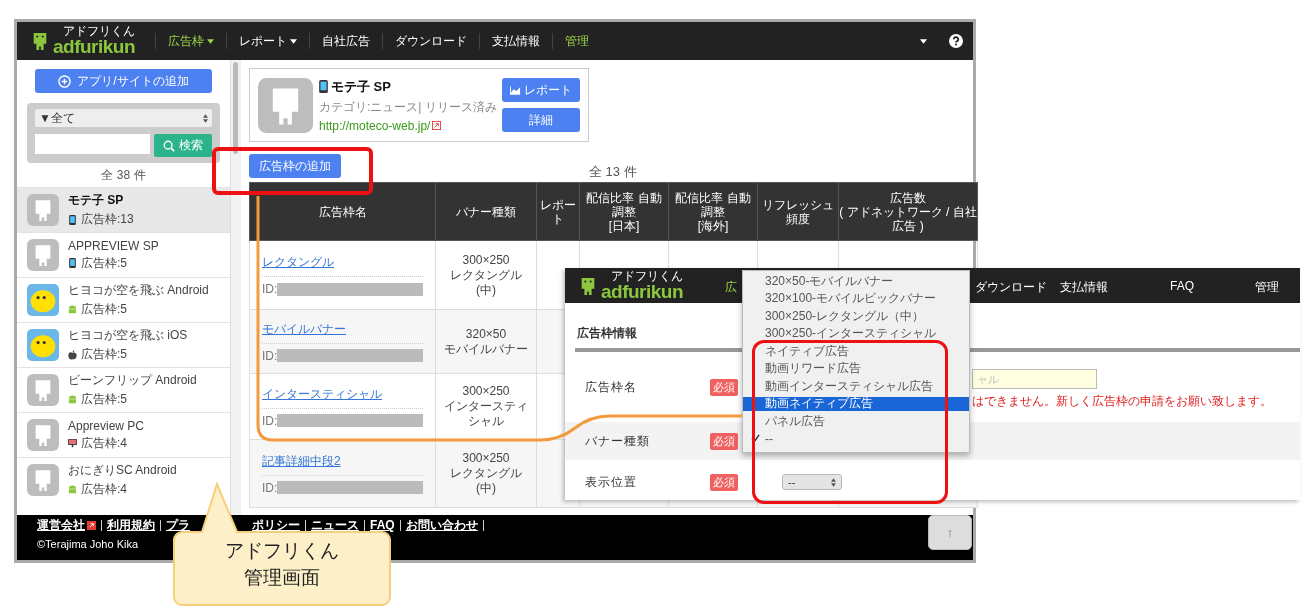 The height and width of the screenshot is (614, 1314). What do you see at coordinates (335, 525) in the screenshot?
I see `footer-link: ニュース` at bounding box center [335, 525].